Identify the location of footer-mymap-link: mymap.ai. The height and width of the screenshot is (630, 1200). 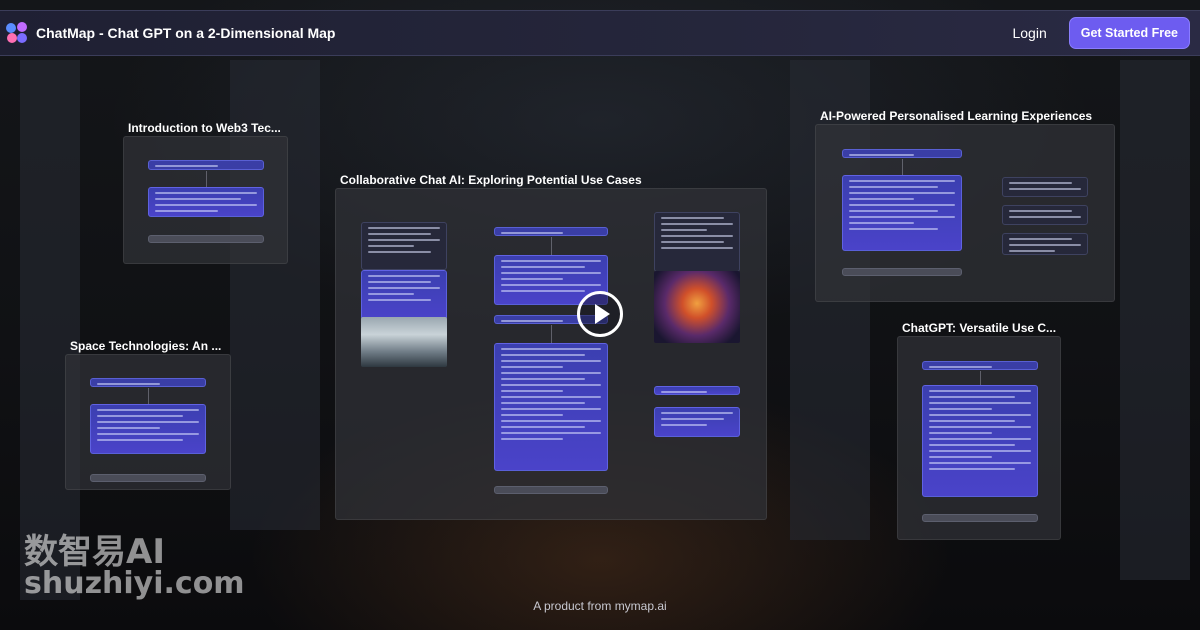
(641, 606).